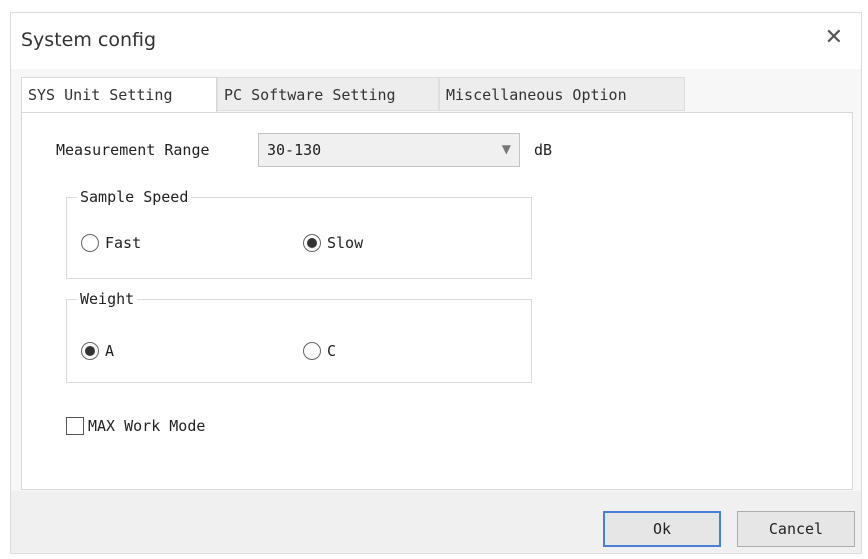 The image size is (868, 559). I want to click on weight-title: Weight, so click(107, 299).